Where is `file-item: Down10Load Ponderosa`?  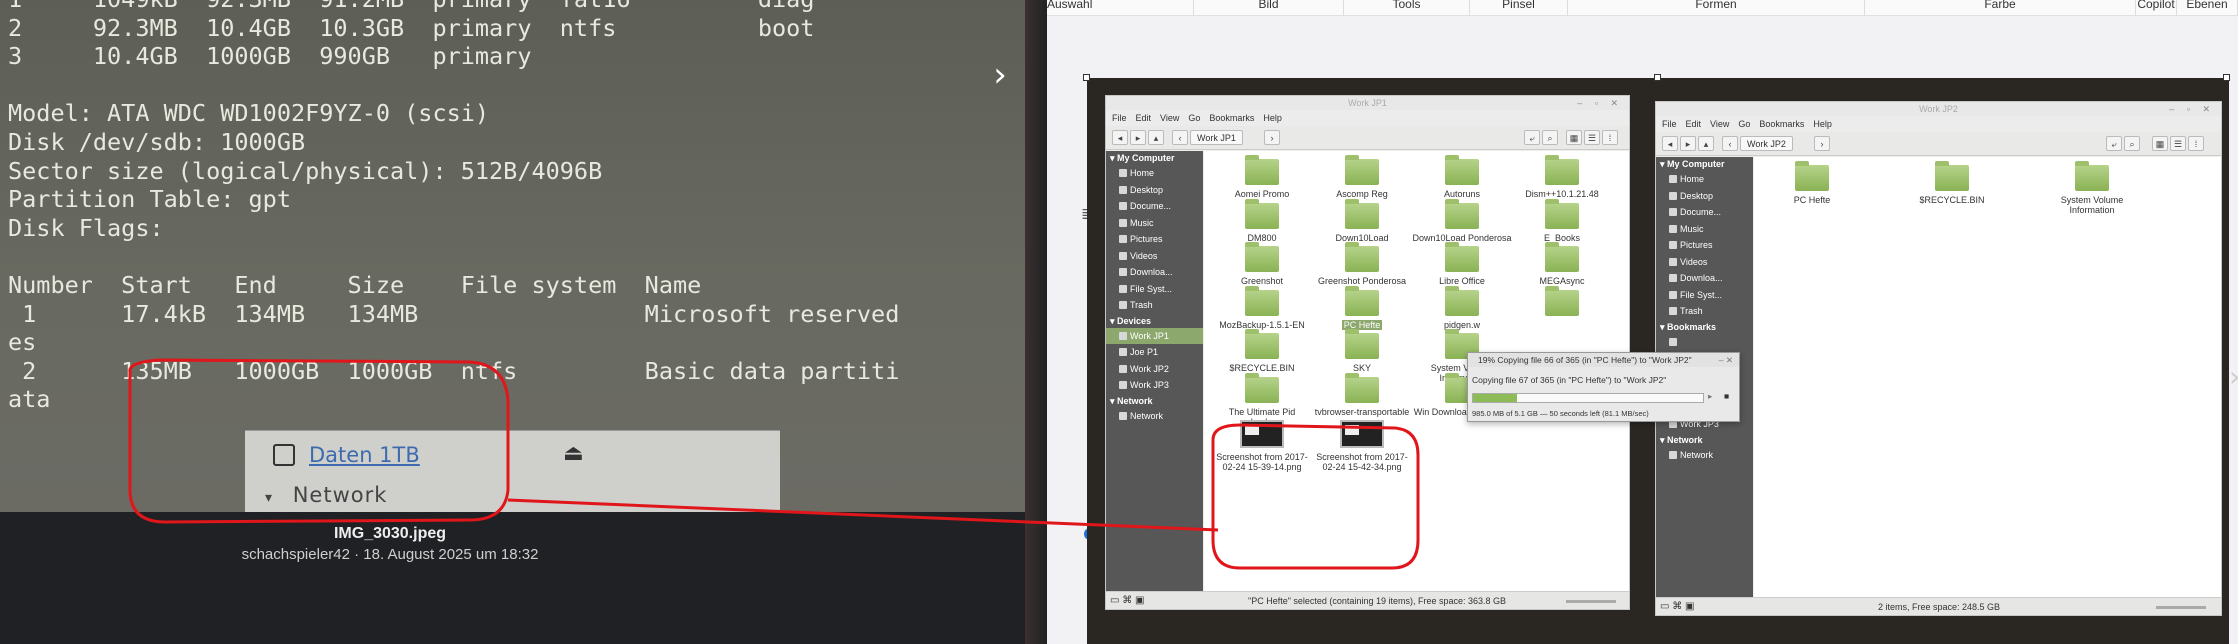
file-item: Down10Load Ponderosa is located at coordinates (1462, 220).